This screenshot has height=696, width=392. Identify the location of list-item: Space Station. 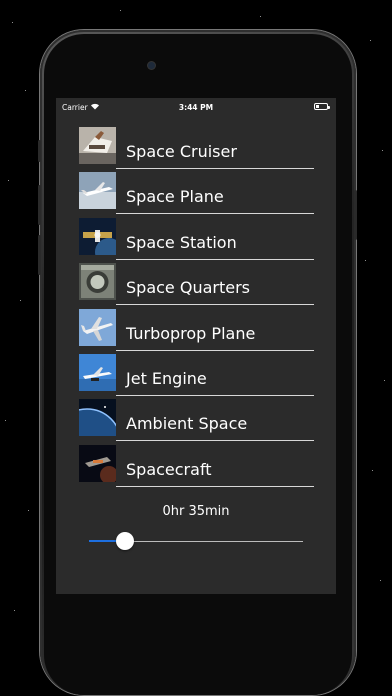
(196, 239).